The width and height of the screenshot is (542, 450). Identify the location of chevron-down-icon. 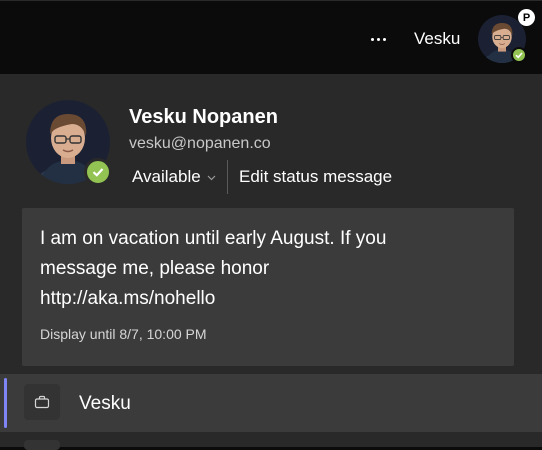
(211, 178).